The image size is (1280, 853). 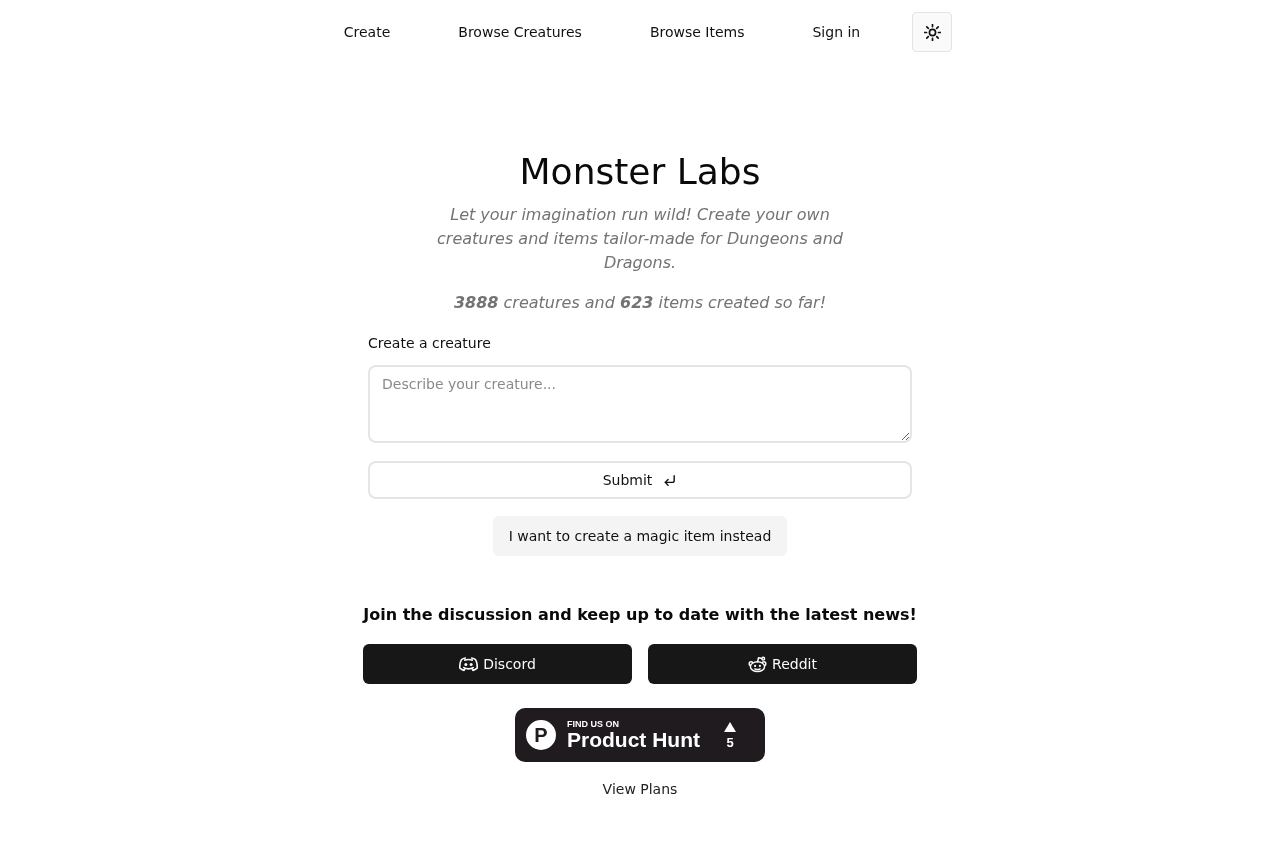 I want to click on hero-tagline: Let your imagination run wild! Create your own creatures and items tailor-made for Dungeons and Dragons., so click(x=640, y=239).